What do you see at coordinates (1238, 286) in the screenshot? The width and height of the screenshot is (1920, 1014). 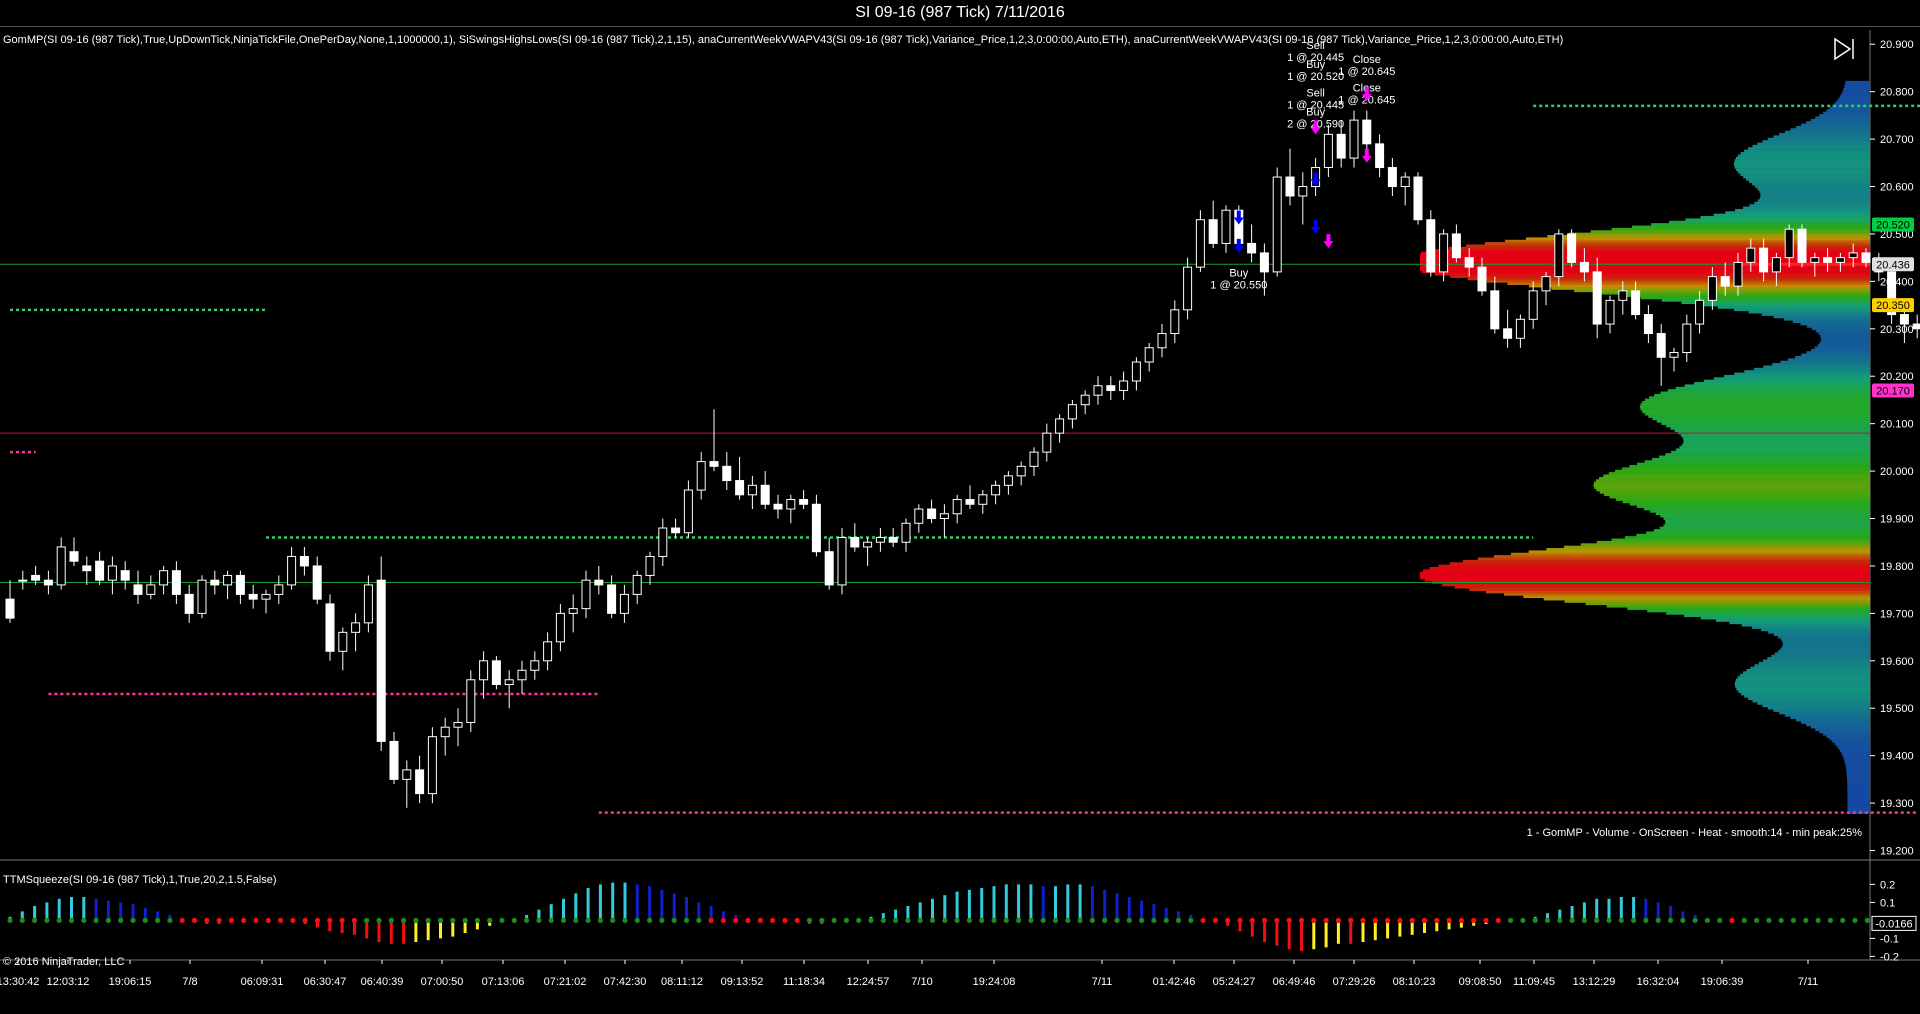 I see `trade-annotation: 1 @ 20.550` at bounding box center [1238, 286].